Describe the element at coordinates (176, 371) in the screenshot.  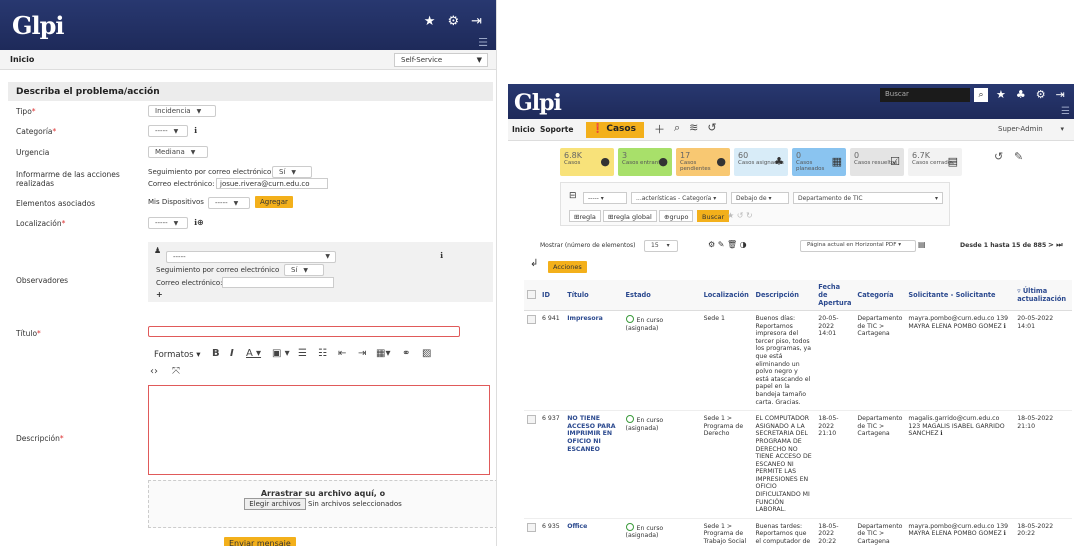
I see `fullscreen-icon: ⤧` at that location.